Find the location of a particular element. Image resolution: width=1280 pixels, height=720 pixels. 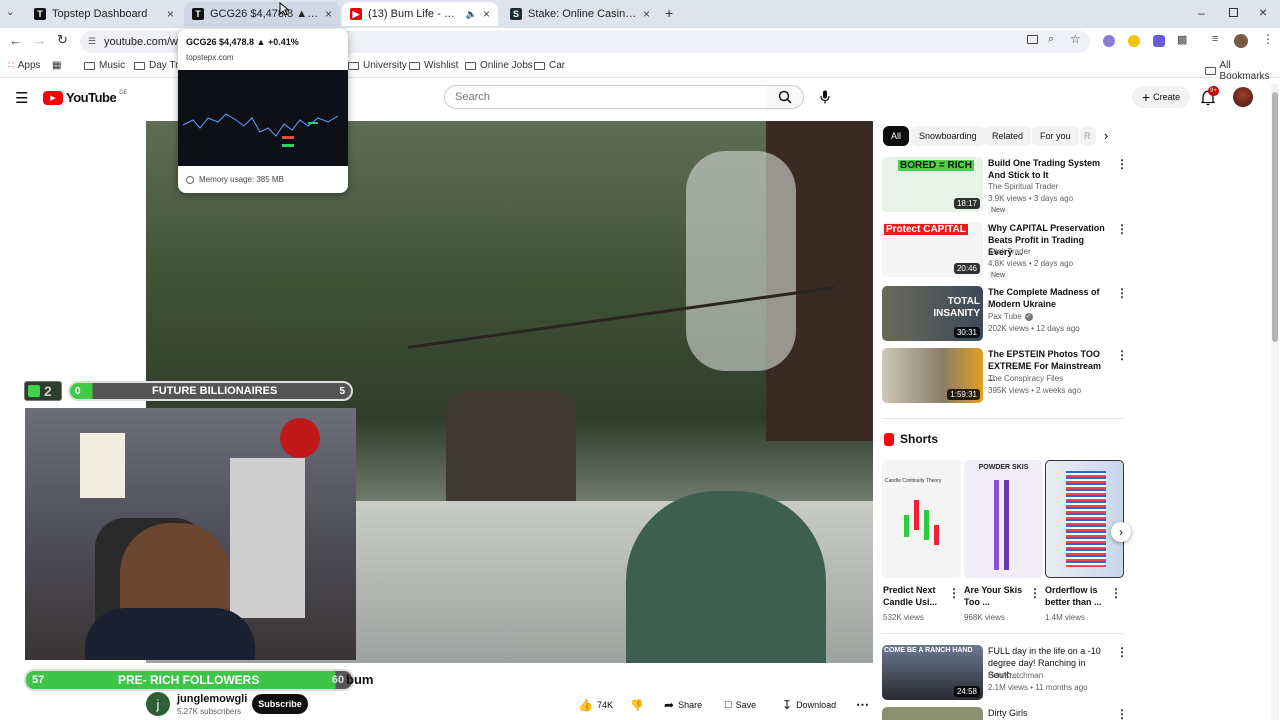

subscribe-button: Subscribe is located at coordinates (280, 704).